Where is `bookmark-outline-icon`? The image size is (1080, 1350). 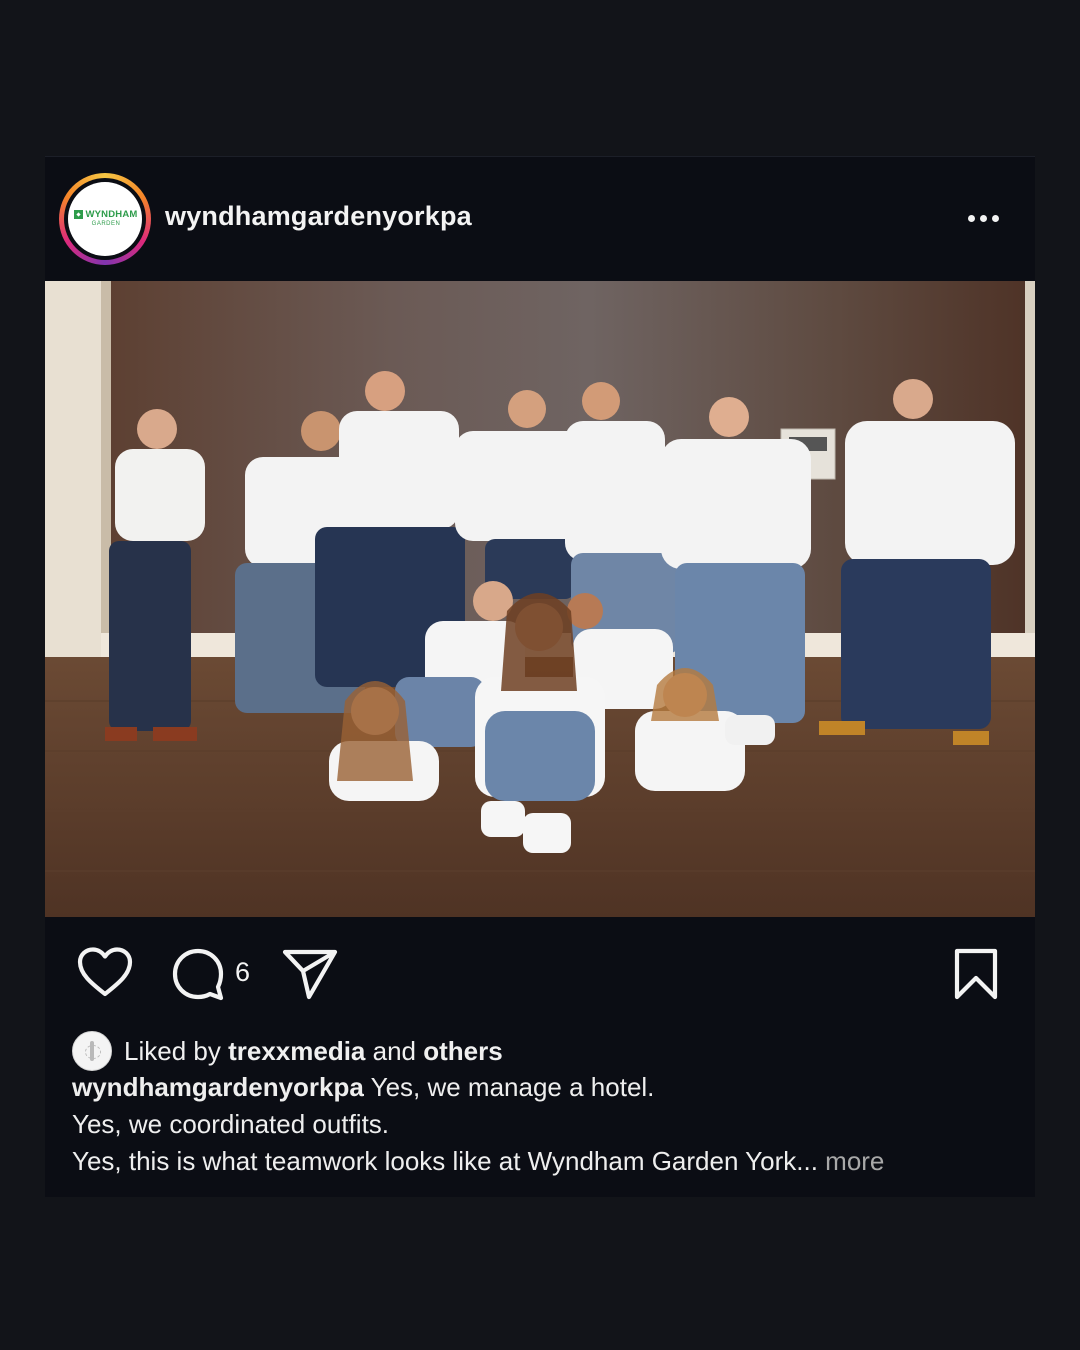
bookmark-outline-icon is located at coordinates (976, 974).